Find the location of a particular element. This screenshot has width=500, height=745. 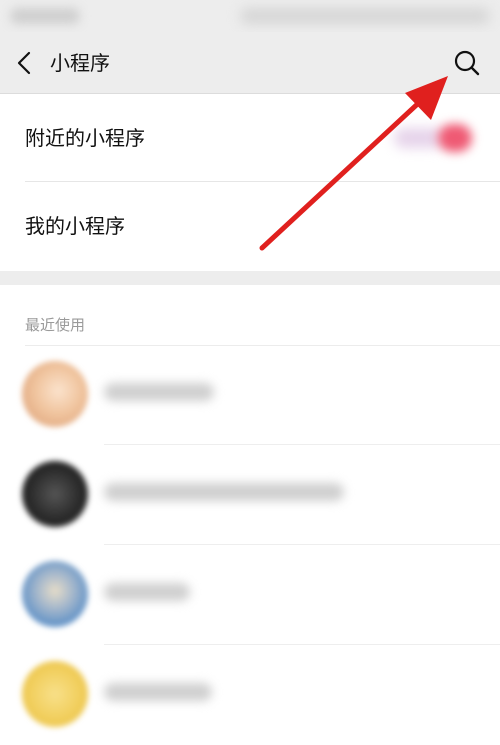

section-gap is located at coordinates (250, 278).